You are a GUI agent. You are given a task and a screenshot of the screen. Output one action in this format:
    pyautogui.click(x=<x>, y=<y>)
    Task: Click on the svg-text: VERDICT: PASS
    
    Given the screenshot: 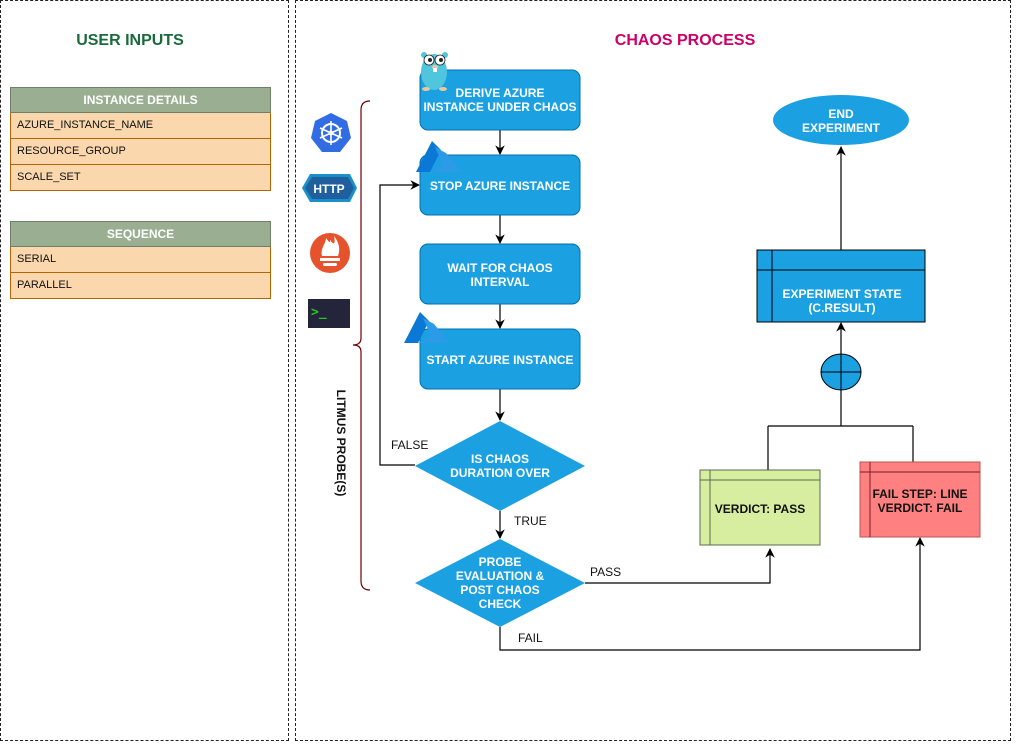 What is the action you would take?
    pyautogui.click(x=760, y=509)
    